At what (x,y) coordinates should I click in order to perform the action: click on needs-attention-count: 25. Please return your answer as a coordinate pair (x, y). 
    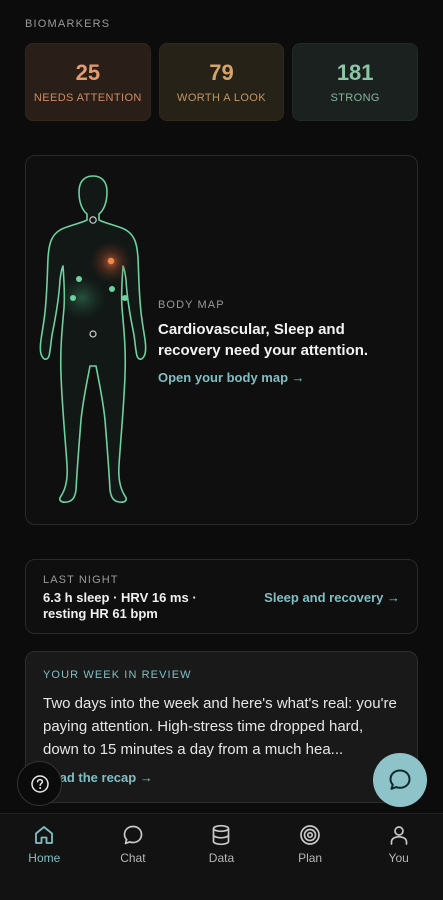
    Looking at the image, I should click on (88, 72).